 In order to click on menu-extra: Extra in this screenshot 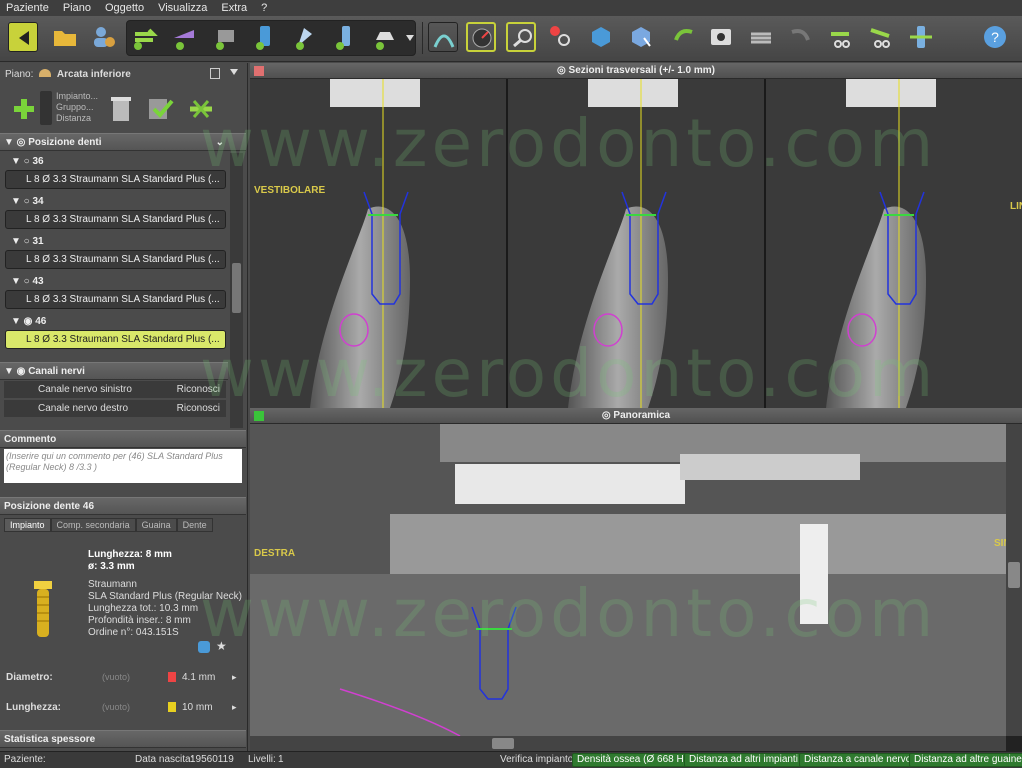, I will do `click(234, 8)`.